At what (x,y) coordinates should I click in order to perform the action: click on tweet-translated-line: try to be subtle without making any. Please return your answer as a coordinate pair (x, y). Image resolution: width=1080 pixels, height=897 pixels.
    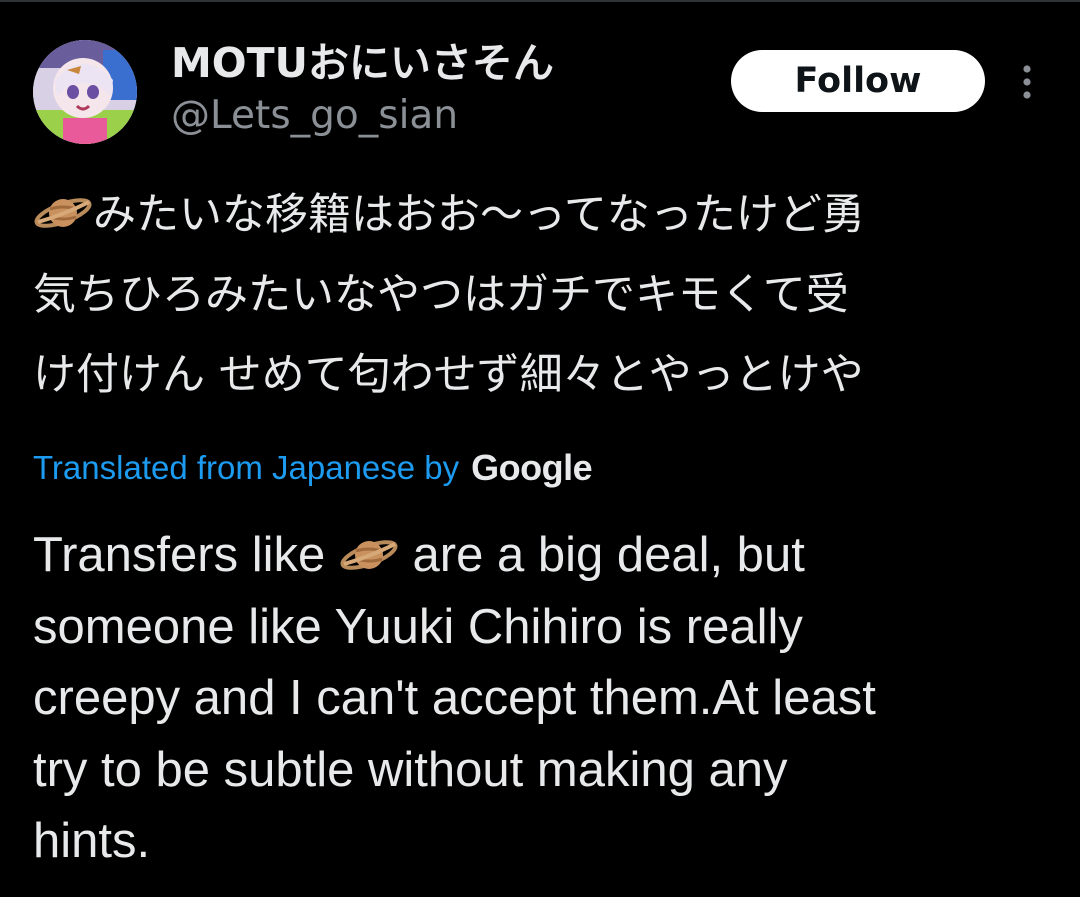
    Looking at the image, I should click on (410, 769).